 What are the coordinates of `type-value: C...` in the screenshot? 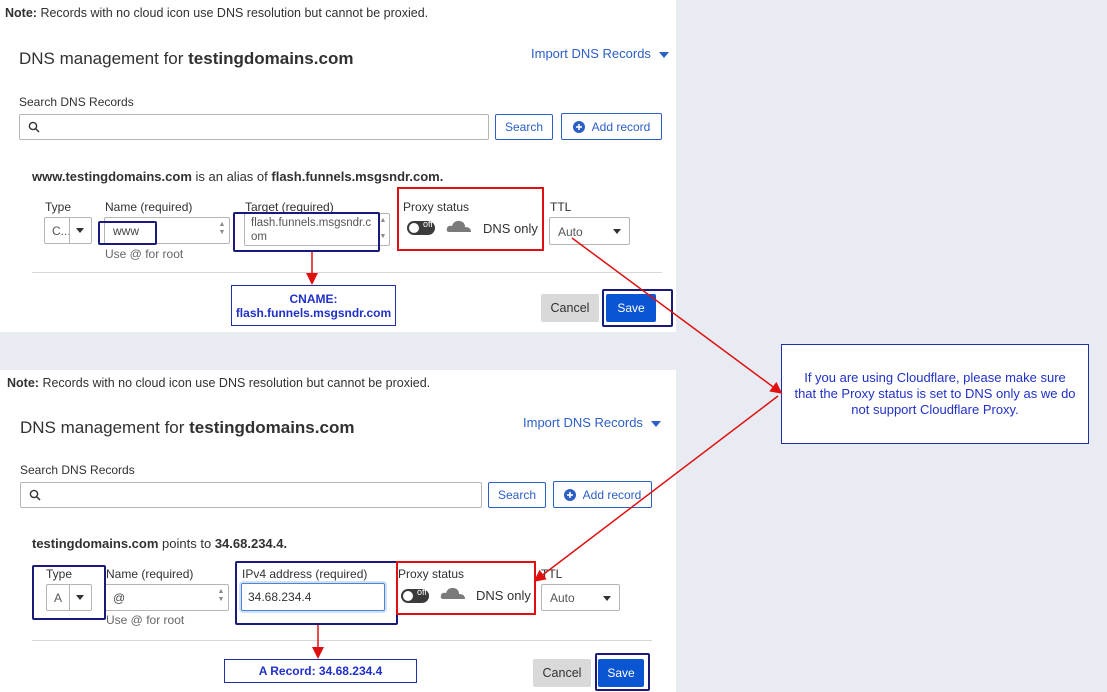 It's located at (61, 231).